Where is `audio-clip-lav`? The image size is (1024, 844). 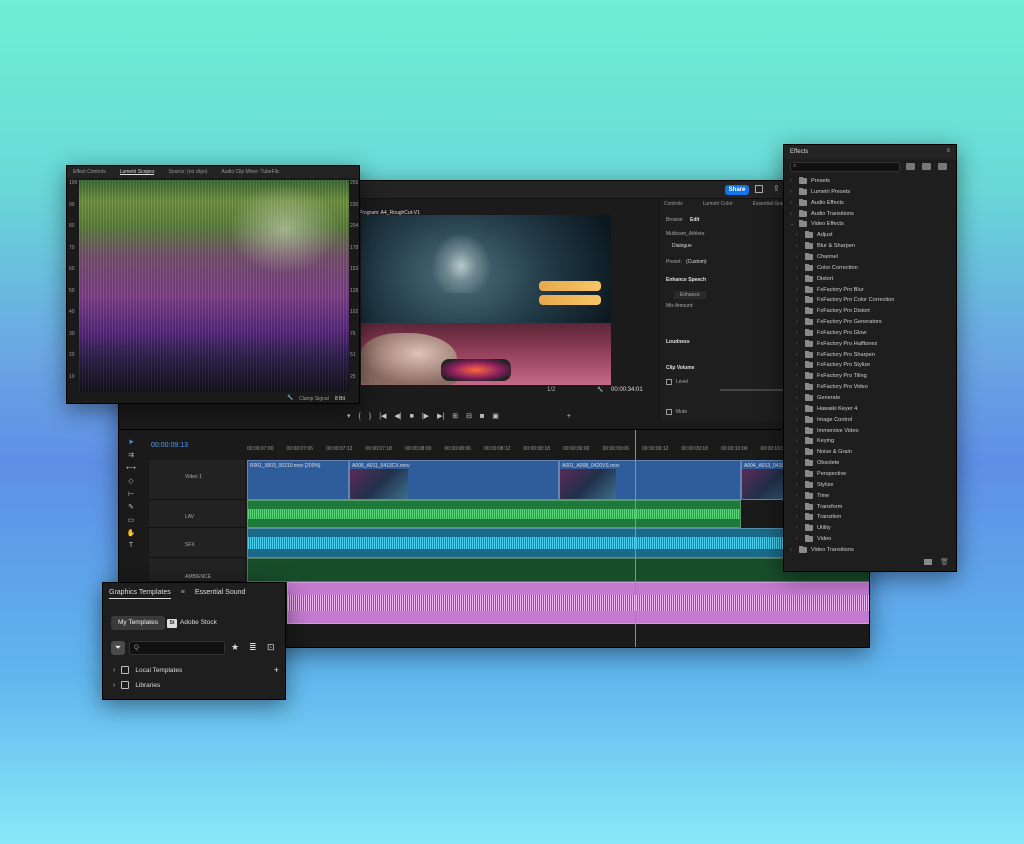 audio-clip-lav is located at coordinates (494, 514).